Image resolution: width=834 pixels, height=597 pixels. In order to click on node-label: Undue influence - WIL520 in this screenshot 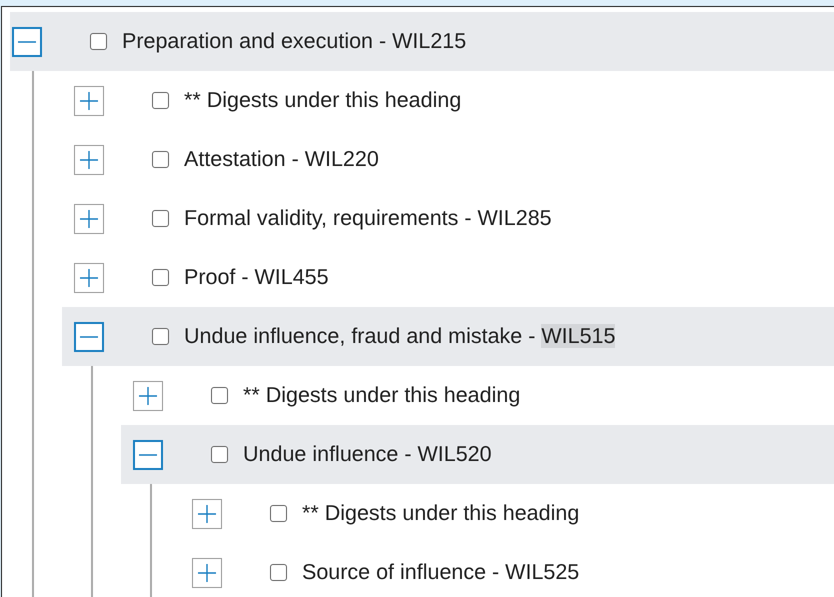, I will do `click(367, 454)`.